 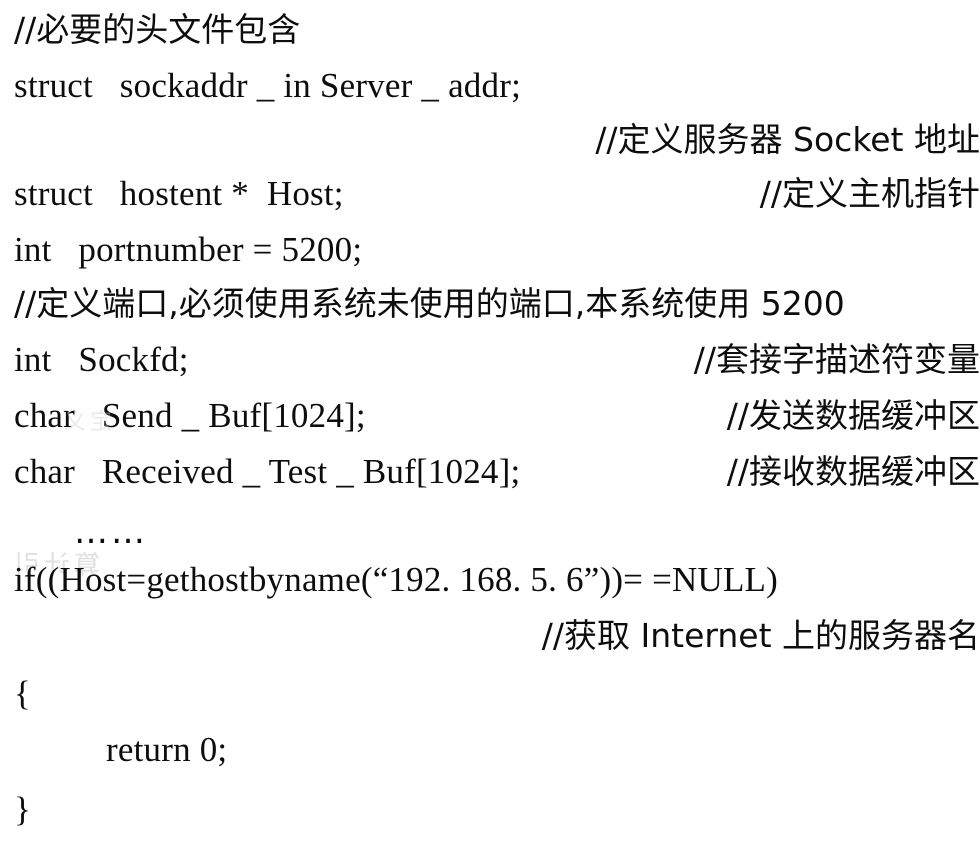 What do you see at coordinates (267, 85) in the screenshot?
I see `code-line-decl-server-addr: struct sockaddr _ in Server _ addr;` at bounding box center [267, 85].